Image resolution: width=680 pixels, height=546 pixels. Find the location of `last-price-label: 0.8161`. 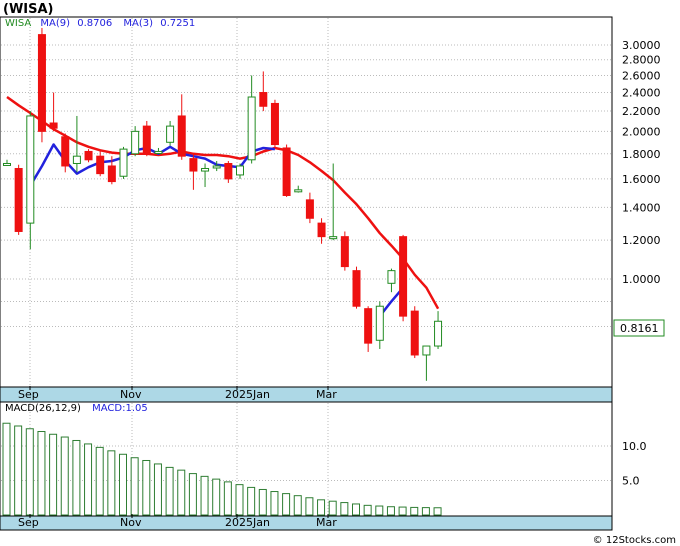

last-price-label: 0.8161 is located at coordinates (639, 328).